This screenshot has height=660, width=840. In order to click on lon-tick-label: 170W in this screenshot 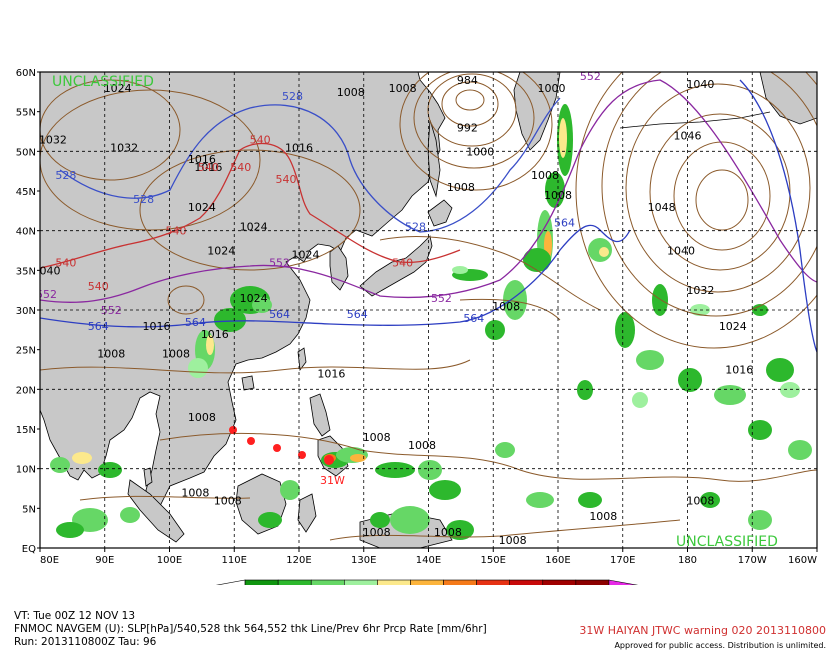, I will do `click(752, 560)`.